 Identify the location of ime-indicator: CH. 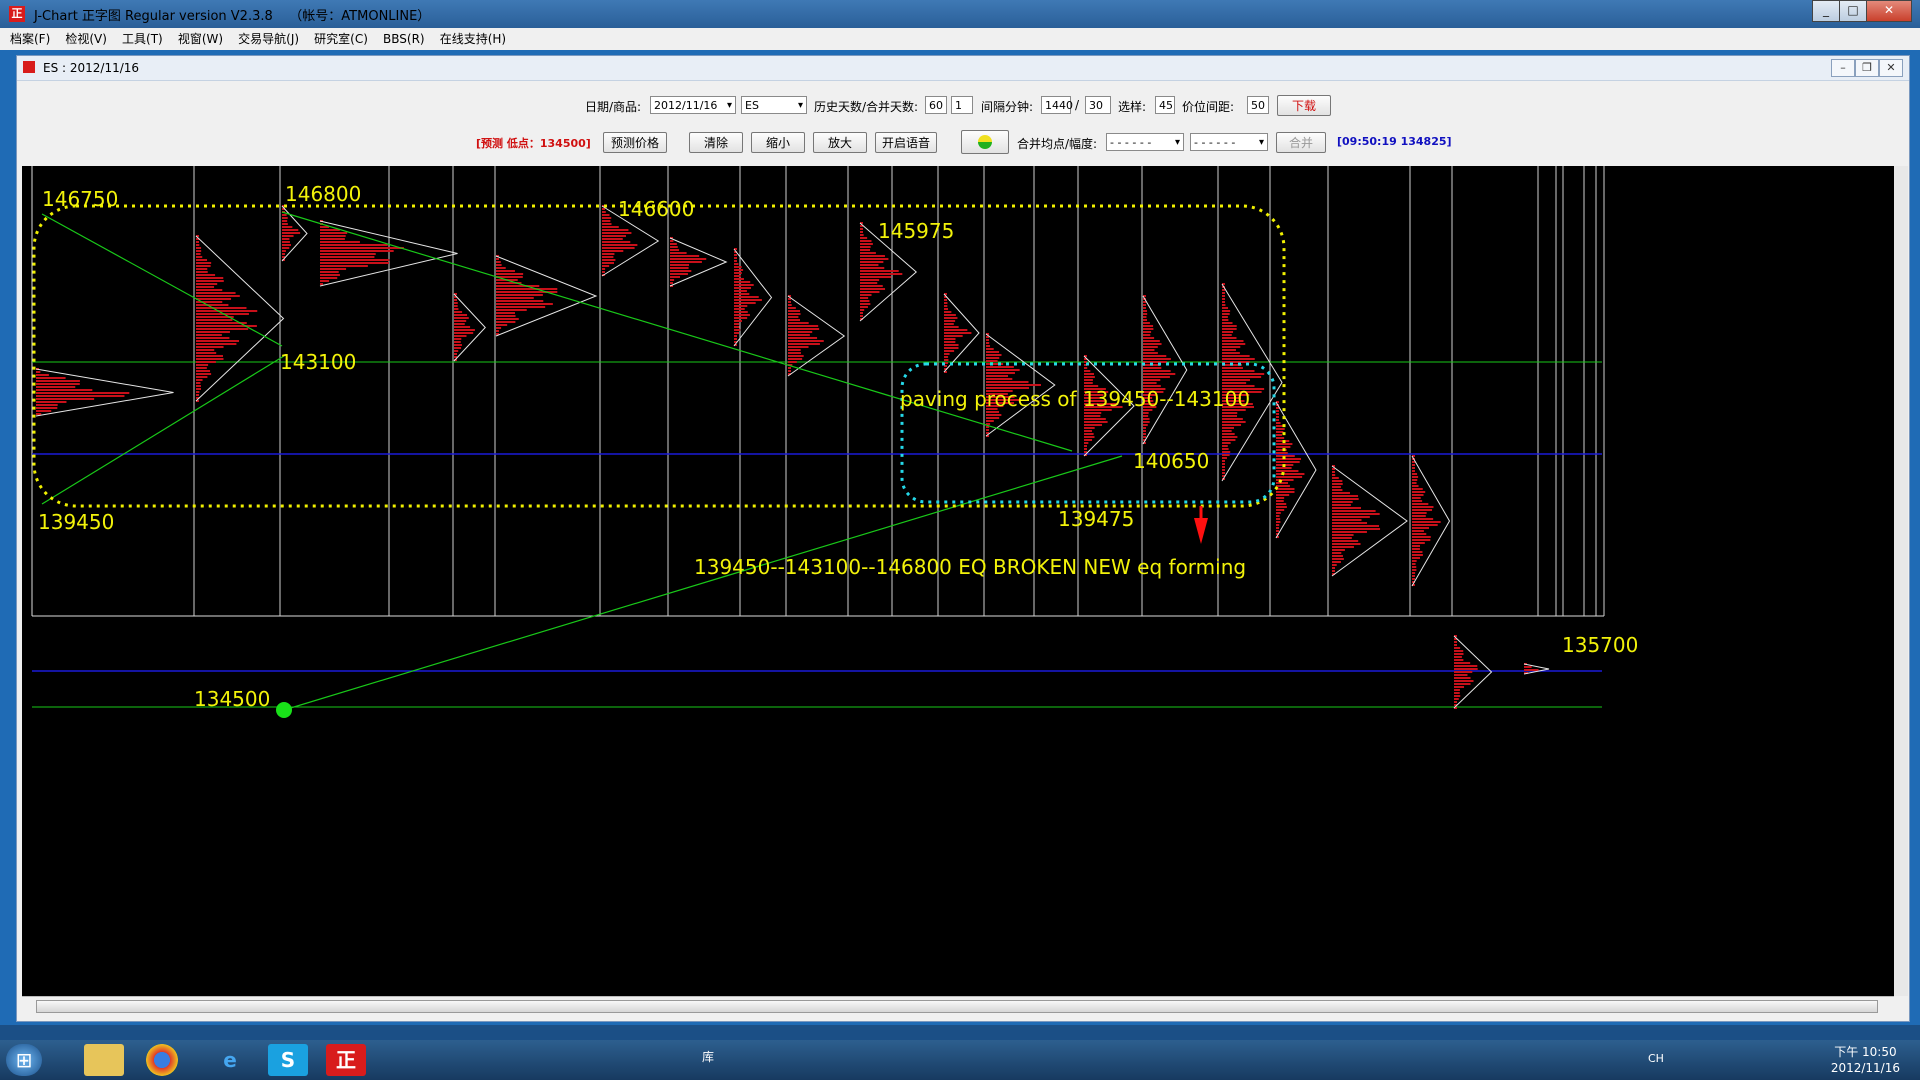
(1656, 1058).